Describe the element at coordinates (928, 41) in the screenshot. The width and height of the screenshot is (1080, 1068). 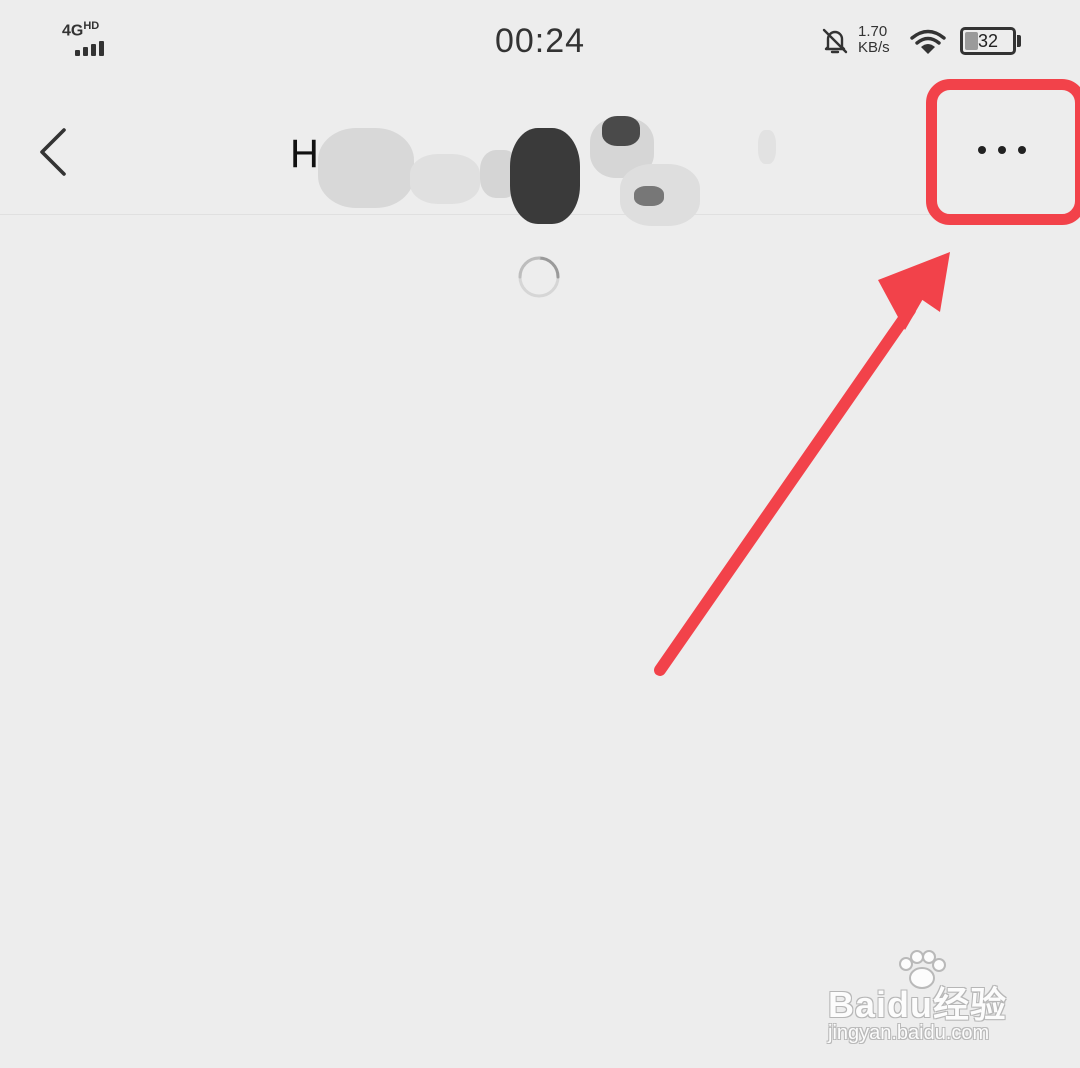
I see `wifi-icon` at that location.